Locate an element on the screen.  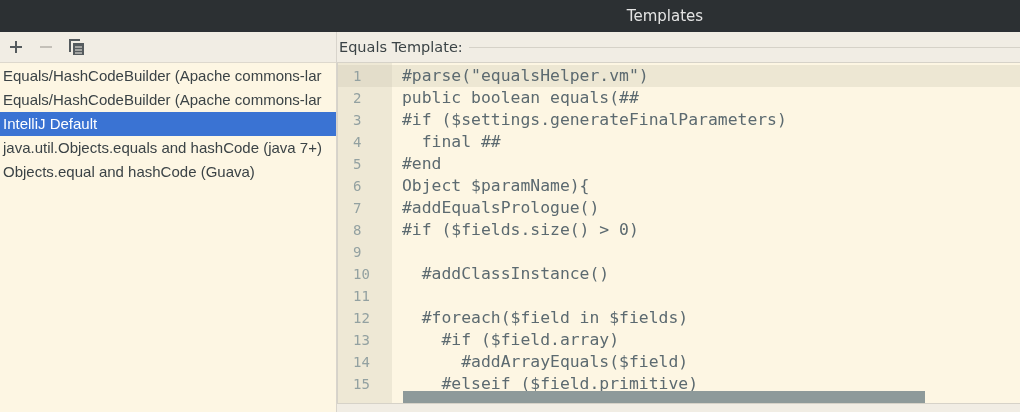
line-number: 11 is located at coordinates (361, 296).